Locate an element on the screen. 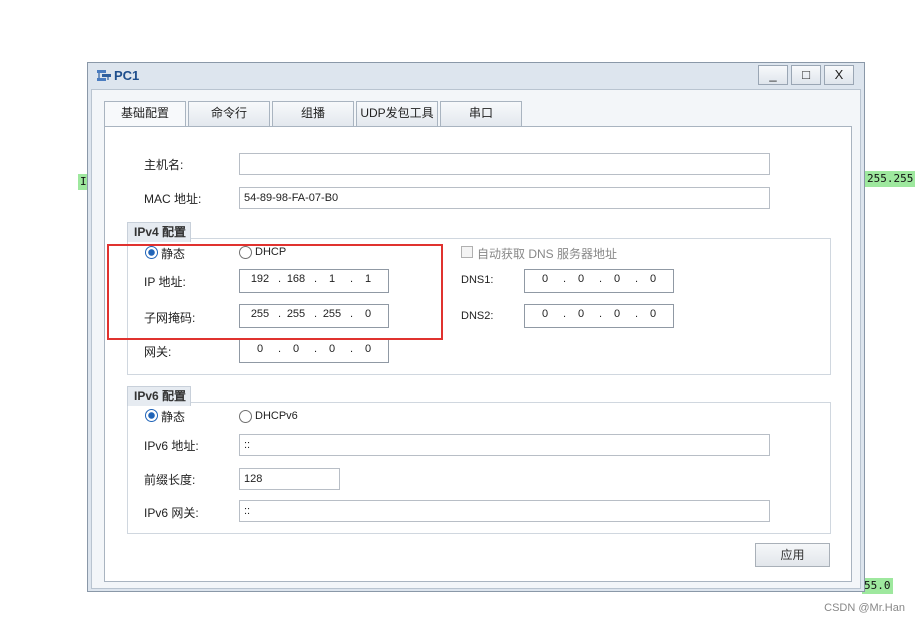 This screenshot has height=623, width=919. highlight-annotation-box is located at coordinates (275, 292).